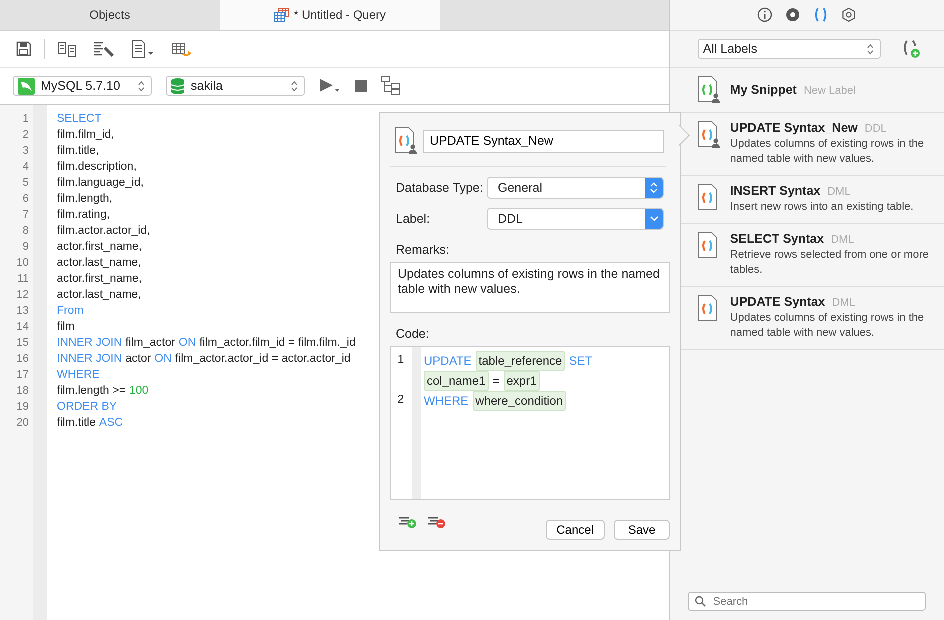  I want to click on snippet-title: My Snippet, so click(763, 90).